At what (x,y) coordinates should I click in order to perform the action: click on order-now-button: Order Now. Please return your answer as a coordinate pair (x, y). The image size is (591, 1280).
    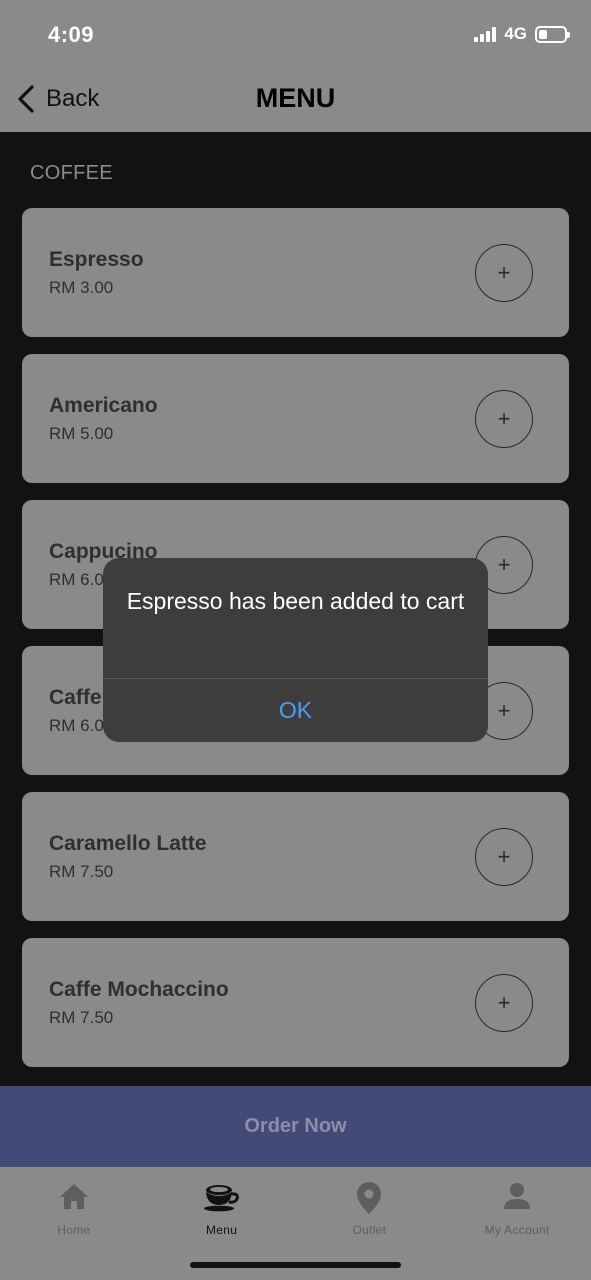
    Looking at the image, I should click on (295, 1126).